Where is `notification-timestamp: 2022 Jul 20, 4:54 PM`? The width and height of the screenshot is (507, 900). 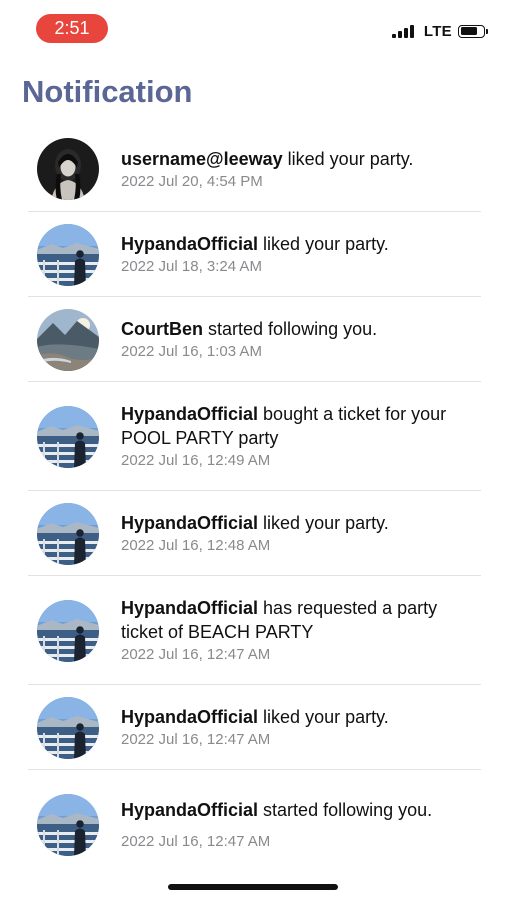
notification-timestamp: 2022 Jul 20, 4:54 PM is located at coordinates (192, 181).